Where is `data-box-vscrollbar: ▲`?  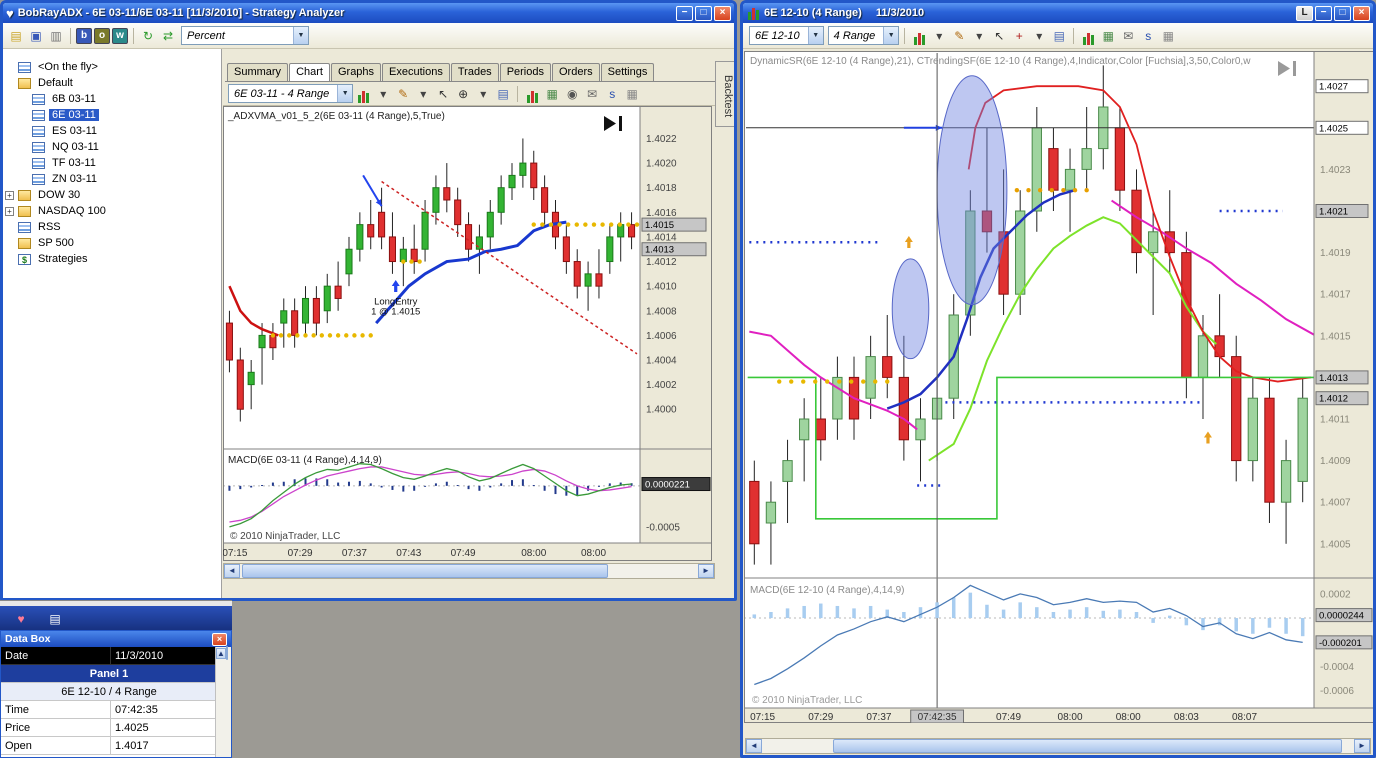
data-box-vscrollbar: ▲ is located at coordinates (223, 701).